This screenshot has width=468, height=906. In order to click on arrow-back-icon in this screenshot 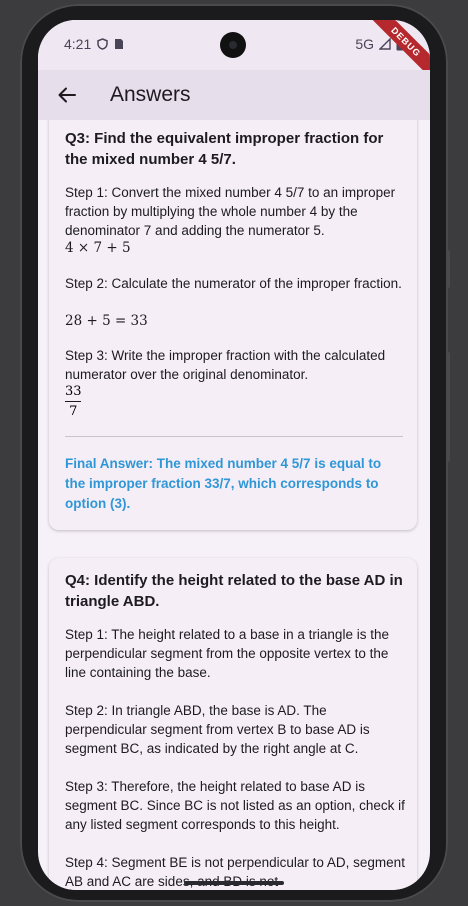, I will do `click(67, 95)`.